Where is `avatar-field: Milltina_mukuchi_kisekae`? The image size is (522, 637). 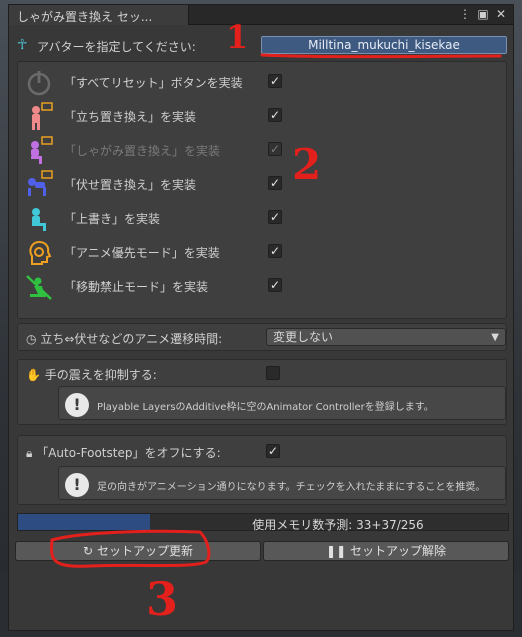
avatar-field: Milltina_mukuchi_kisekae is located at coordinates (384, 45).